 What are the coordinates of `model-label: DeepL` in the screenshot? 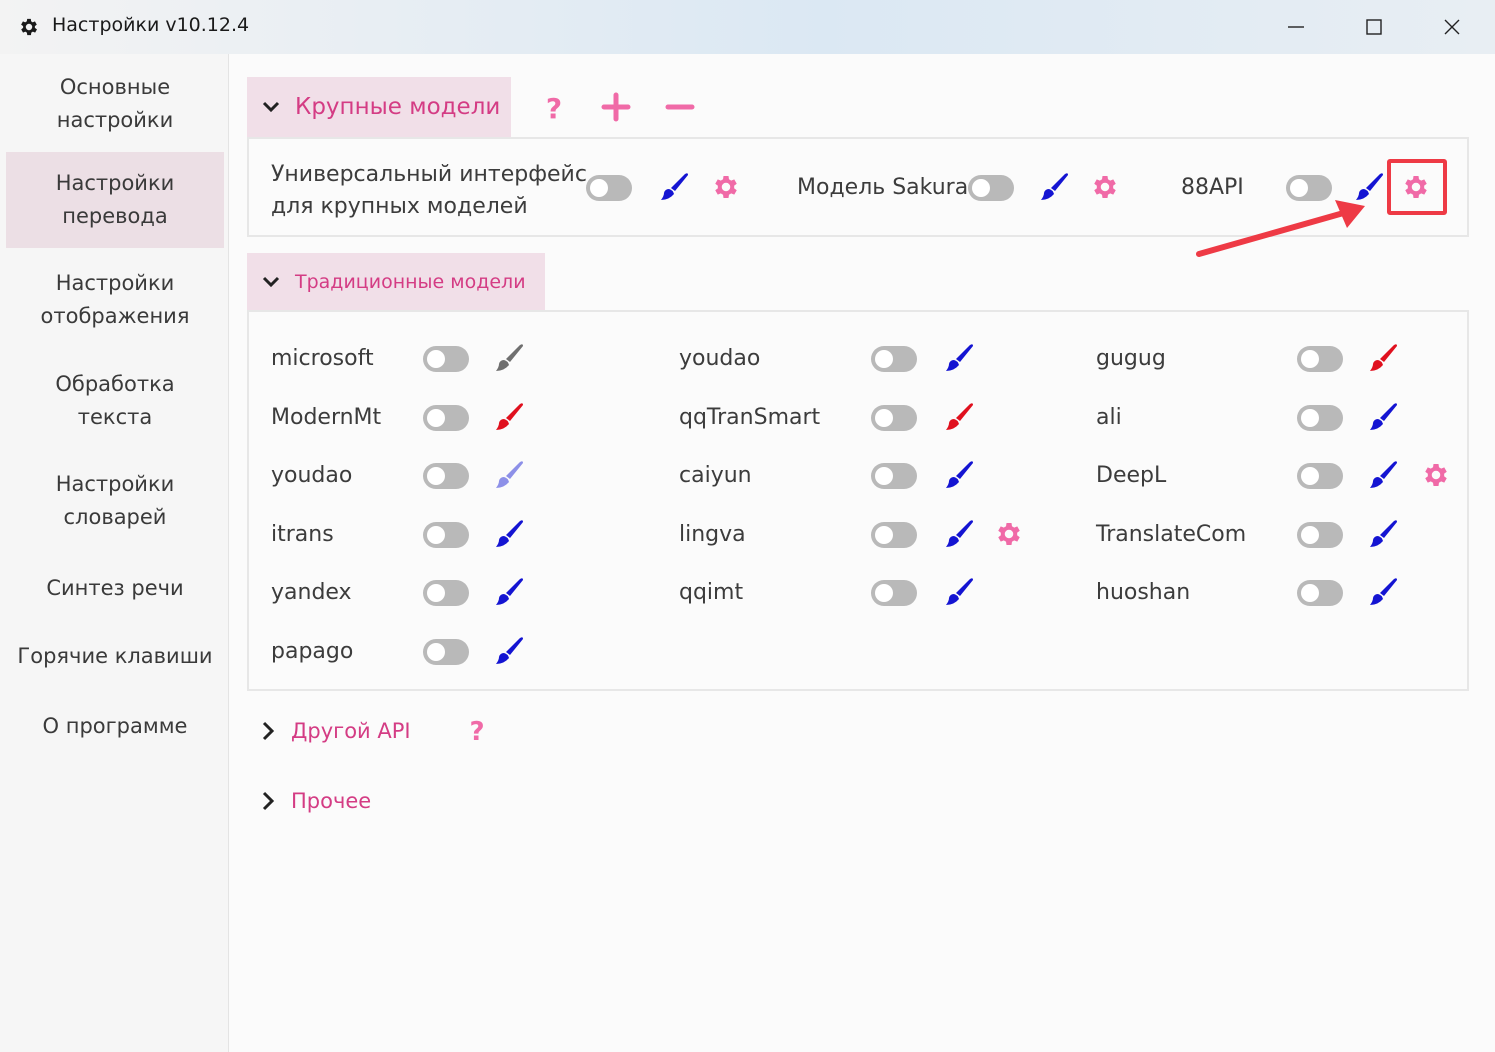 It's located at (1131, 475).